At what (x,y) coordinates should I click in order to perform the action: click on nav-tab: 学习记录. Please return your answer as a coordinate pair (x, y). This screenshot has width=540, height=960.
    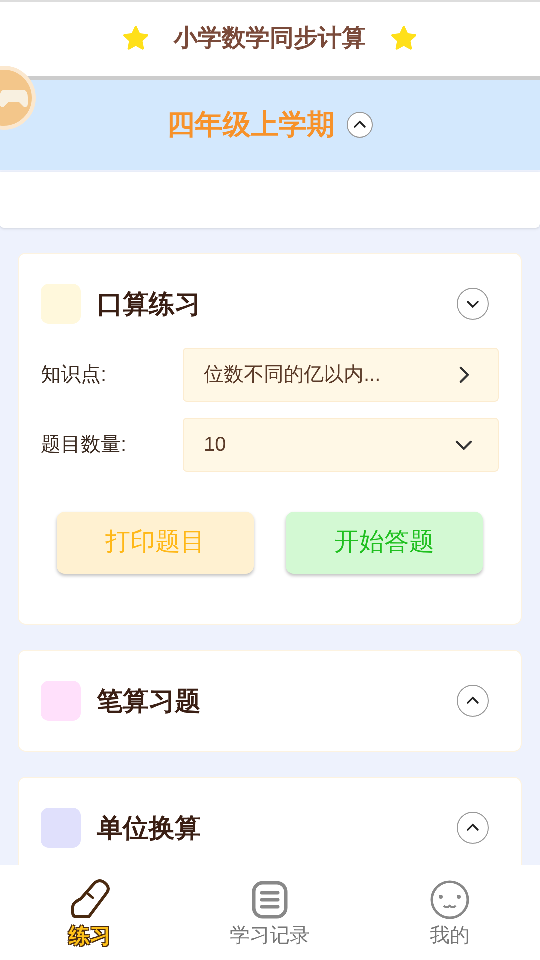
    Looking at the image, I should click on (270, 915).